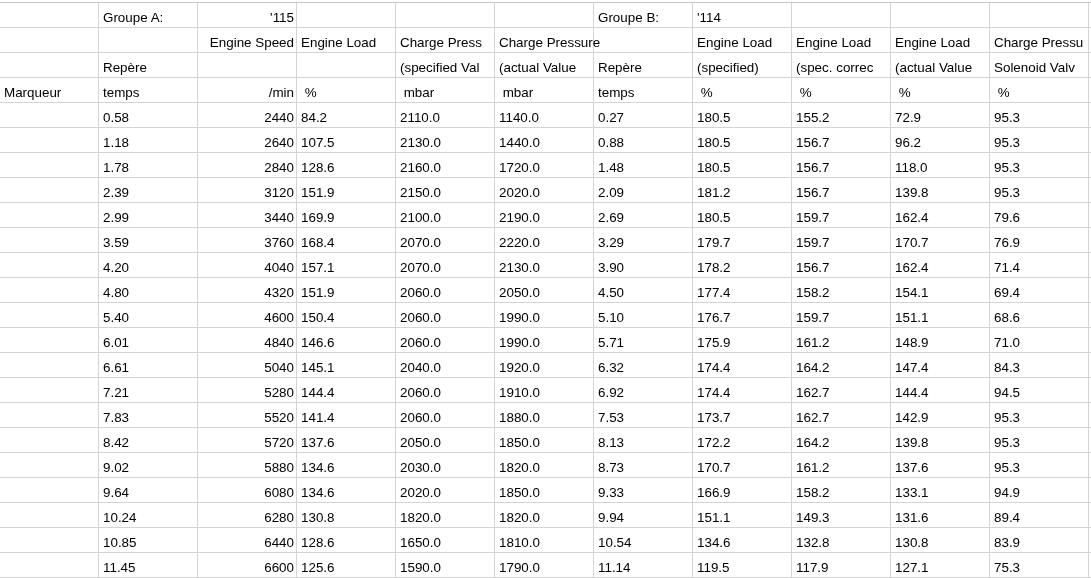 The width and height of the screenshot is (1091, 578). I want to click on table-cell: 176.7, so click(714, 317).